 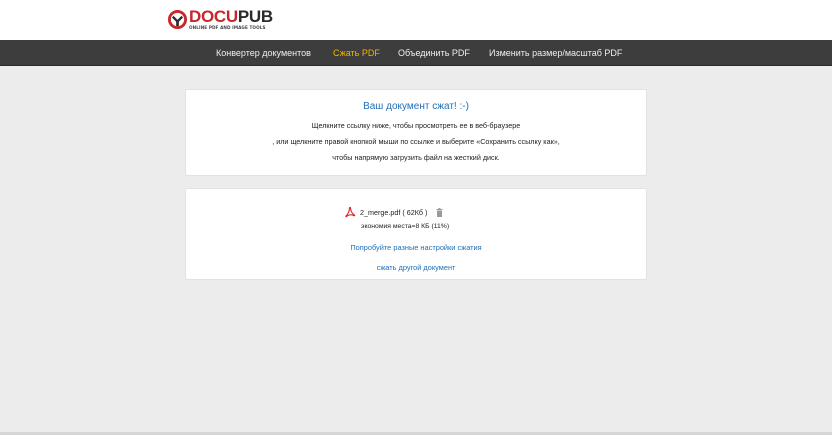 What do you see at coordinates (356, 53) in the screenshot?
I see `nav-item-compress-pdf: Сжать PDF` at bounding box center [356, 53].